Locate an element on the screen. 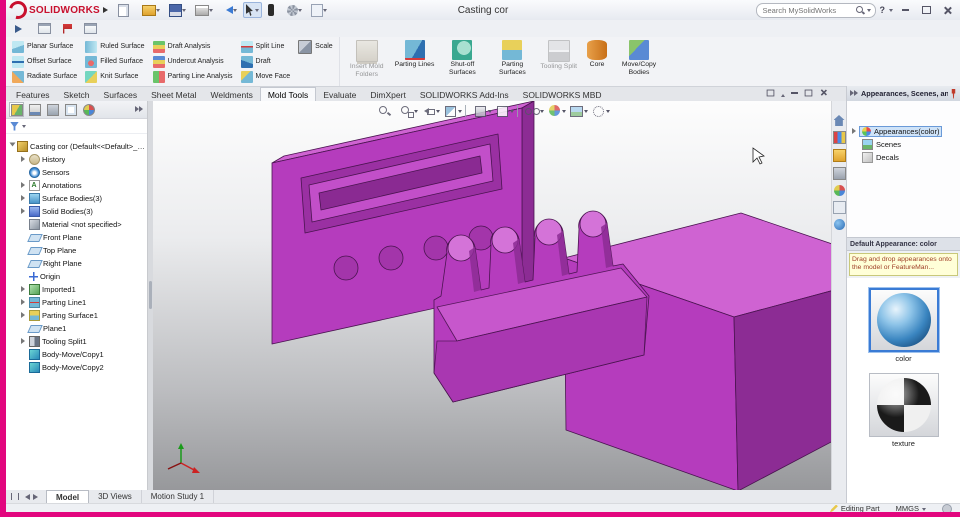 This screenshot has width=960, height=517. ribbon-small-button: Draft is located at coordinates (266, 61).